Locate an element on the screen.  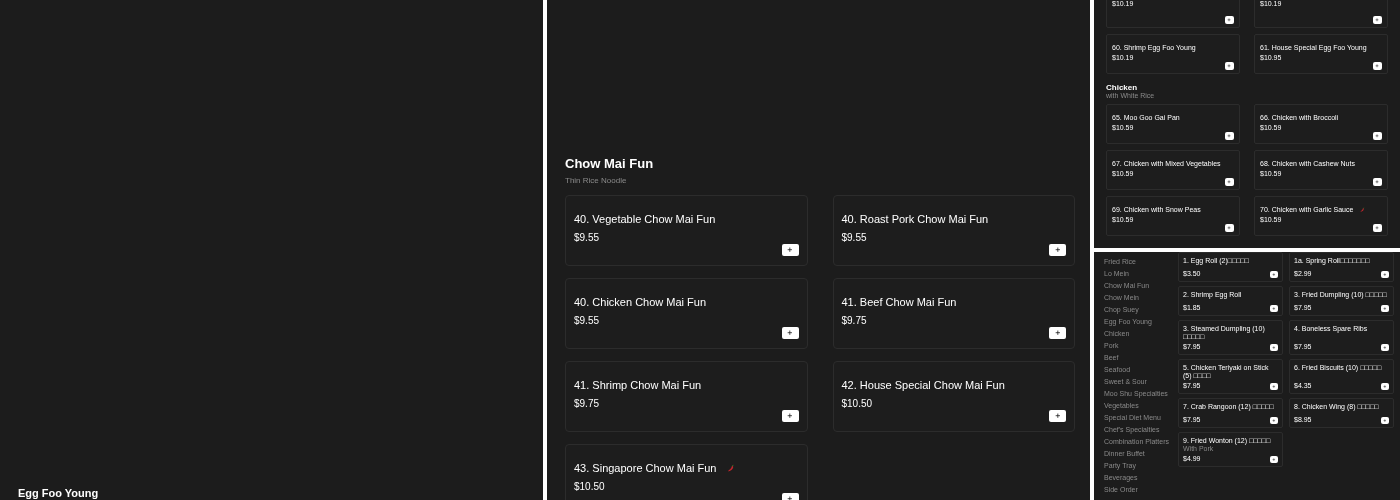
item-name: 42. House Special Chow Mai Fun is located at coordinates (923, 385).